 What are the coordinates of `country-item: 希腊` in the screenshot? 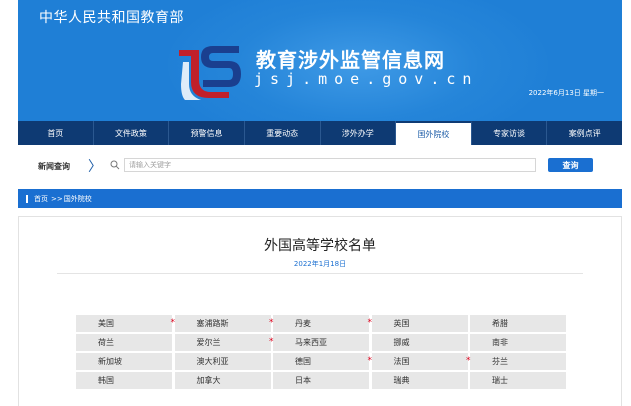 It's located at (518, 323).